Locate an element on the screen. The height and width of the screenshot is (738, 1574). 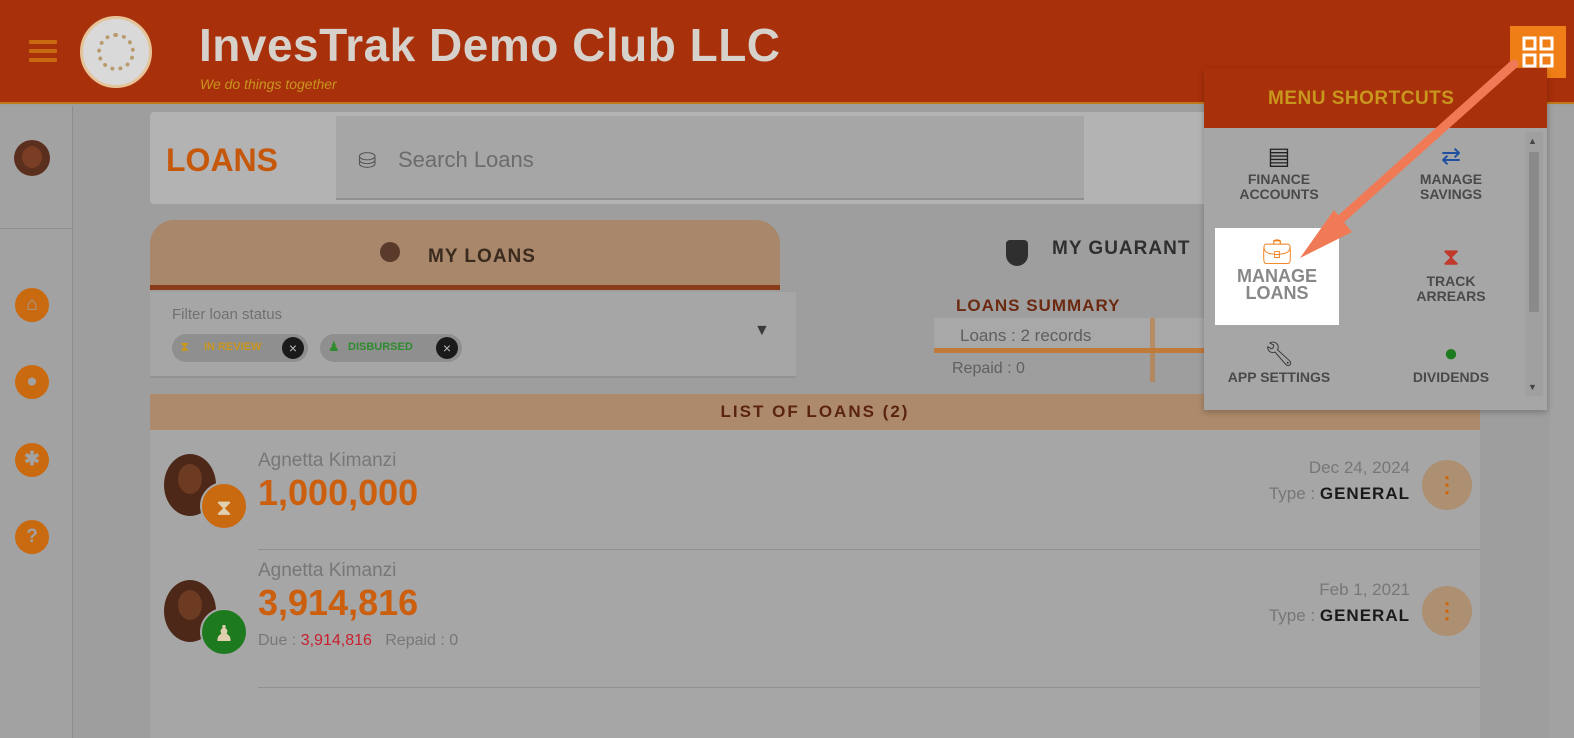
chip-in-review: ⧗ IN REVIEW × is located at coordinates (240, 348).